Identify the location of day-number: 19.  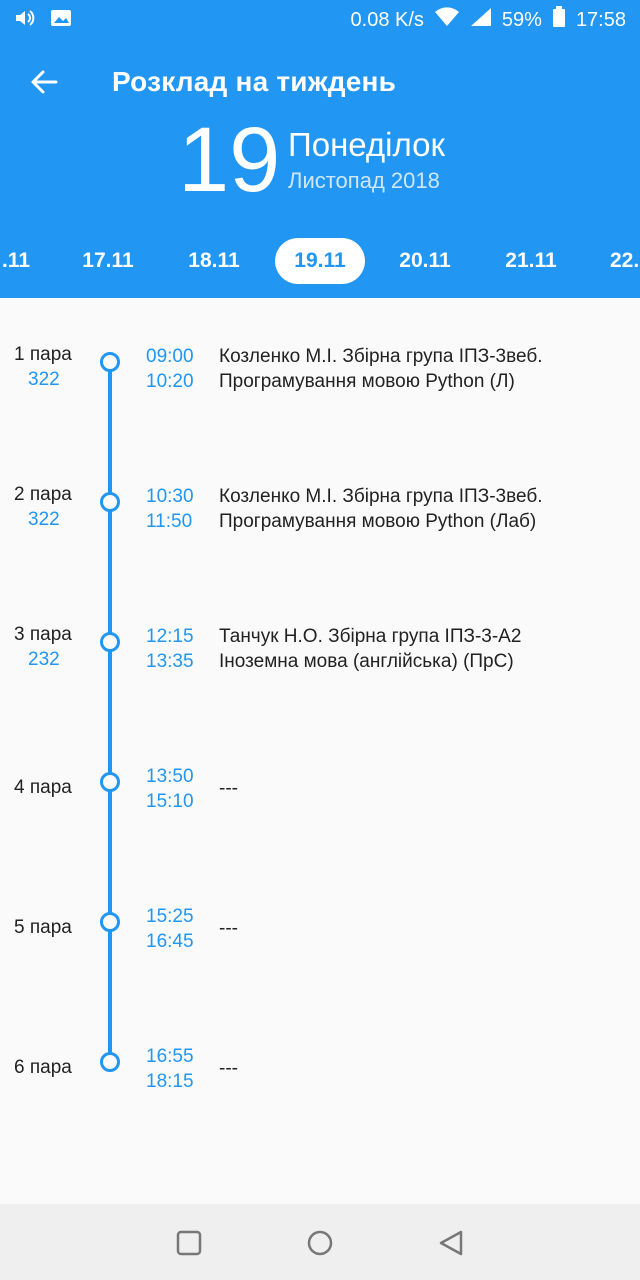
(229, 160).